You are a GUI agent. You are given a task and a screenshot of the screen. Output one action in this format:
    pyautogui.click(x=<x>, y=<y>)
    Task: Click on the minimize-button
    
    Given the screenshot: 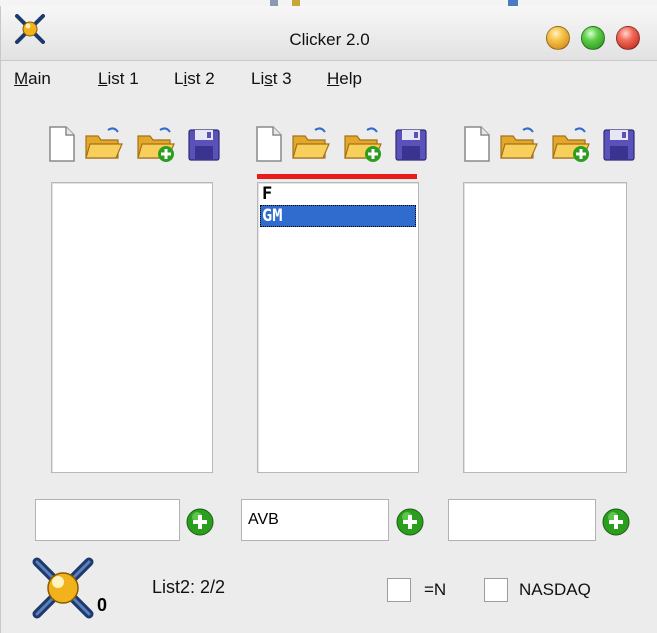 What is the action you would take?
    pyautogui.click(x=558, y=38)
    